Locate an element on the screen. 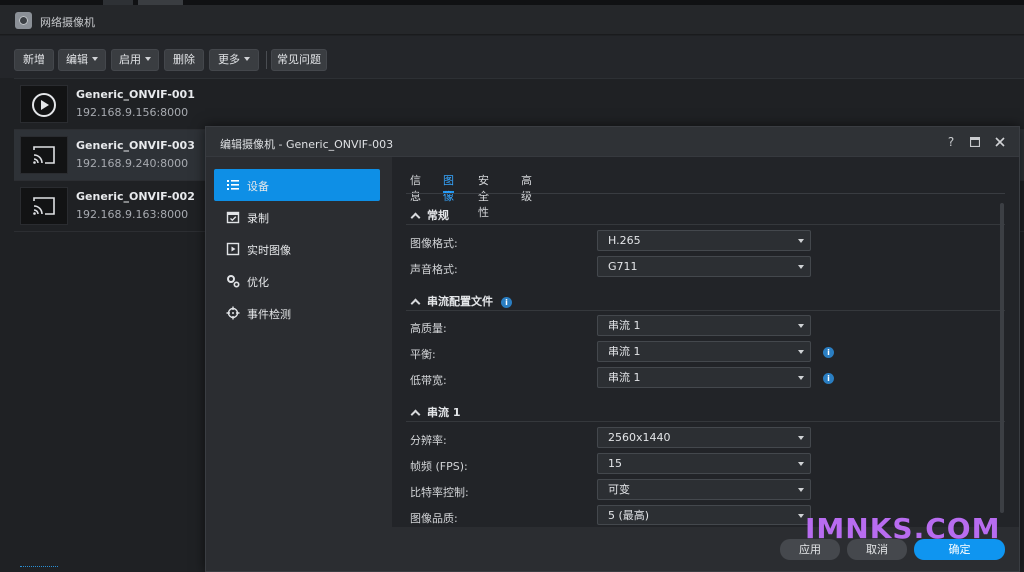 This screenshot has height=572, width=1024. camera-name: Generic_ONVIF-001 is located at coordinates (135, 94).